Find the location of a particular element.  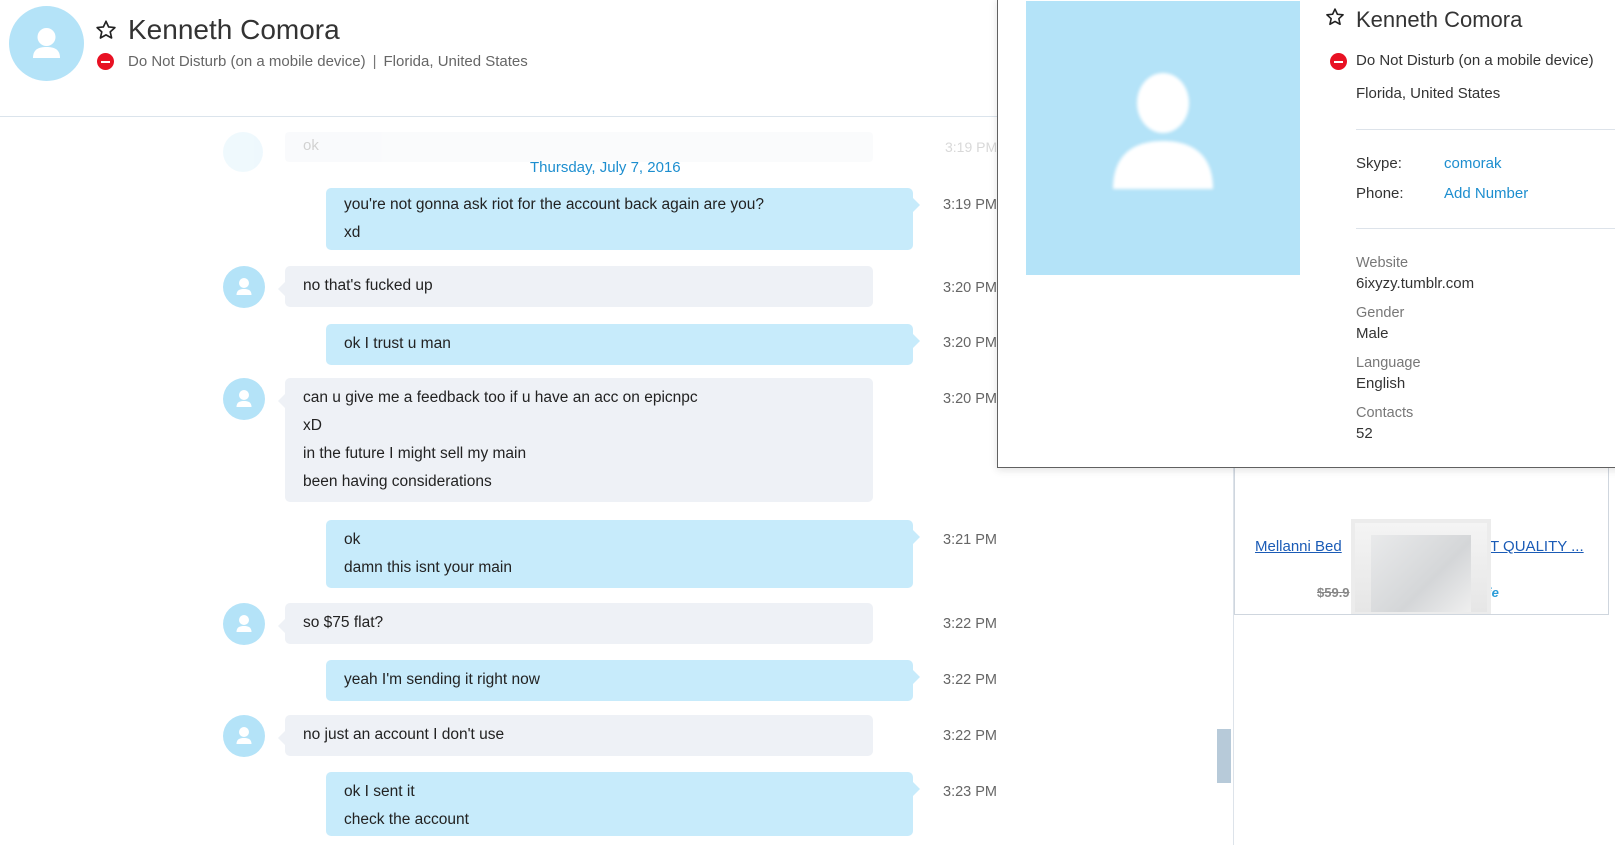

avatar is located at coordinates (243, 152).